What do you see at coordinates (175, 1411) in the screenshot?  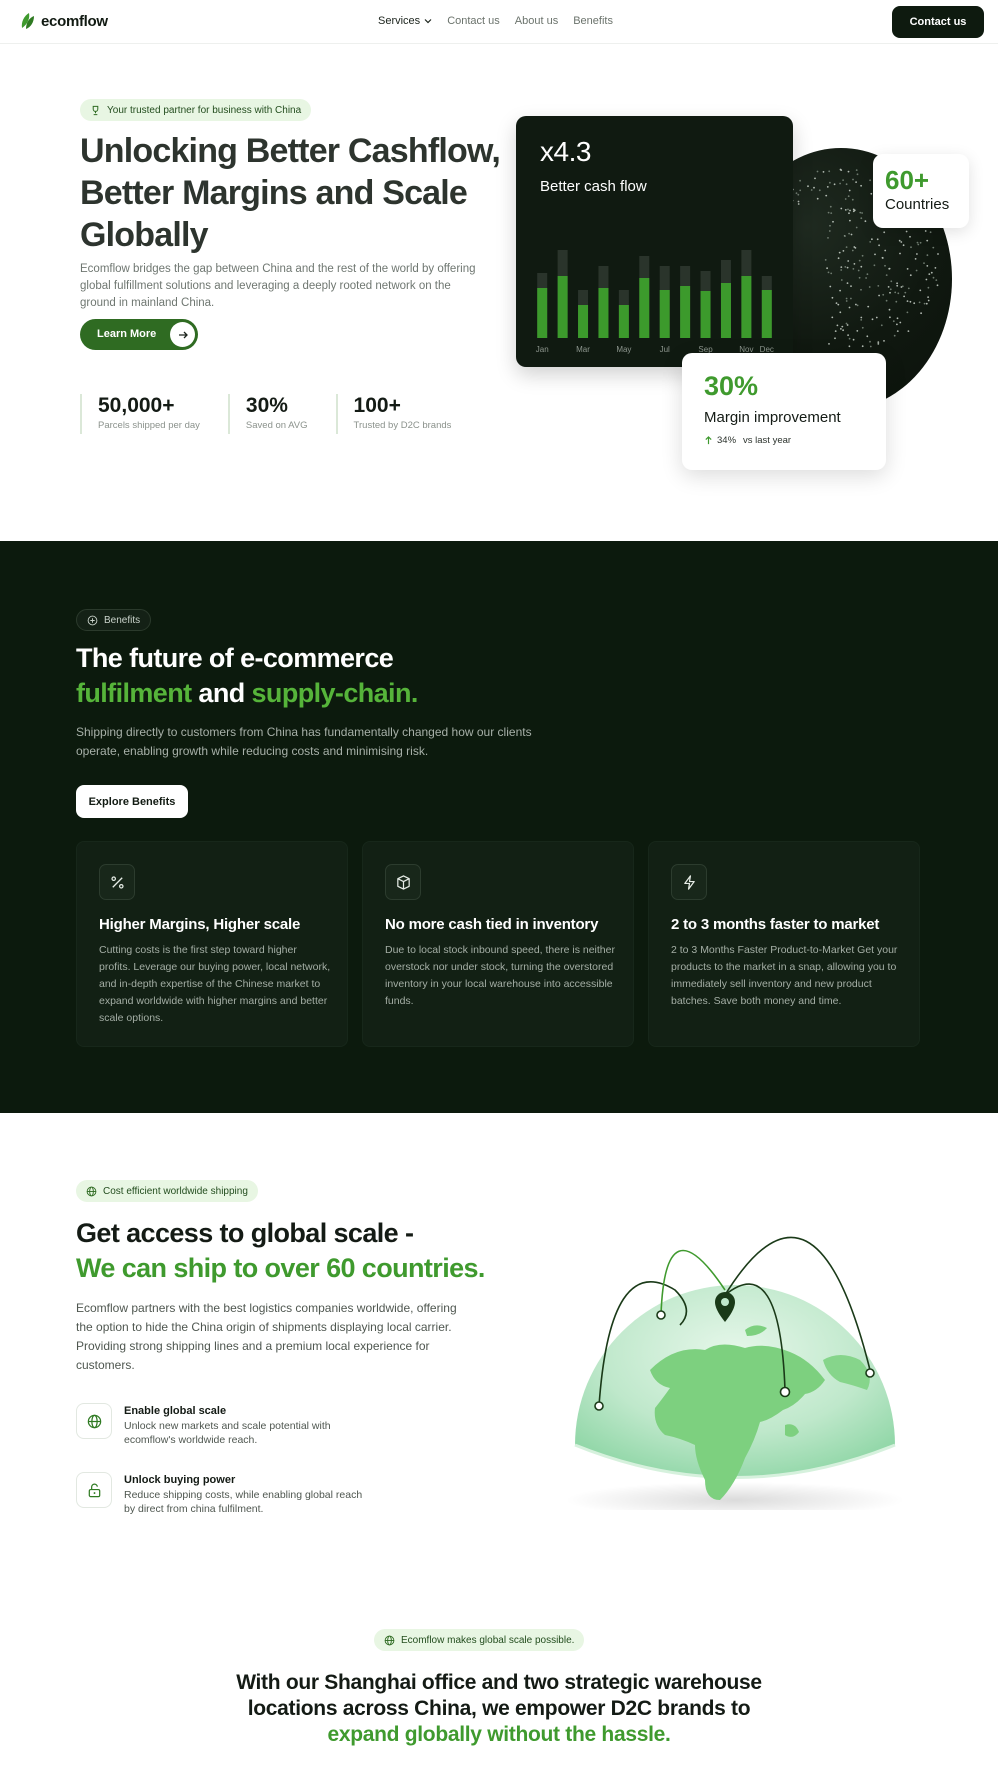 I see `feature-title: Enable global scale` at bounding box center [175, 1411].